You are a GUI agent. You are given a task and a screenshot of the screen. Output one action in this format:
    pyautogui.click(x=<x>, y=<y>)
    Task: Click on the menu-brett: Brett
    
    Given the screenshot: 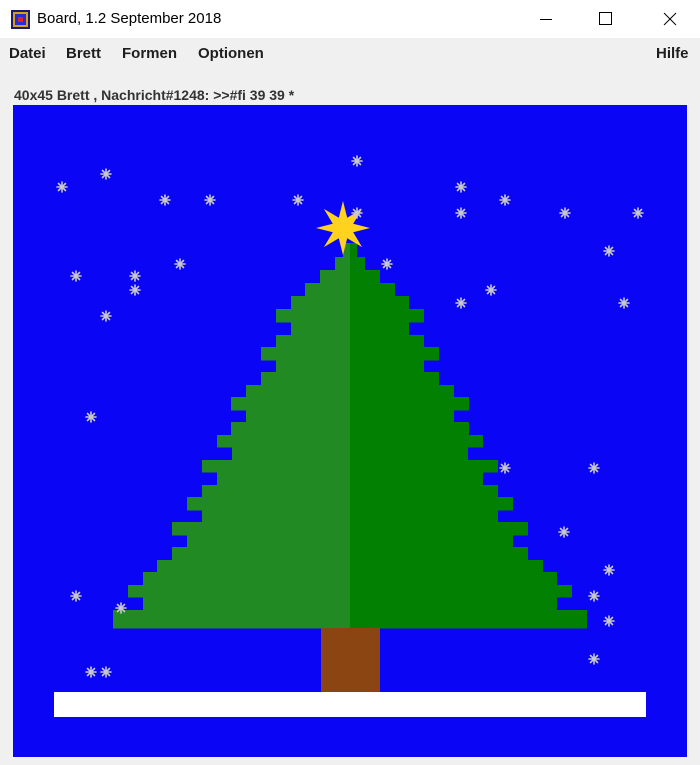 What is the action you would take?
    pyautogui.click(x=83, y=53)
    